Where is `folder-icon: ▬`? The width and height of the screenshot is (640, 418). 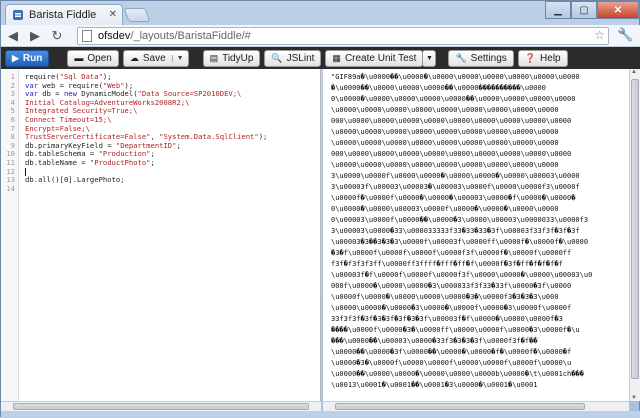 folder-icon: ▬ is located at coordinates (79, 58).